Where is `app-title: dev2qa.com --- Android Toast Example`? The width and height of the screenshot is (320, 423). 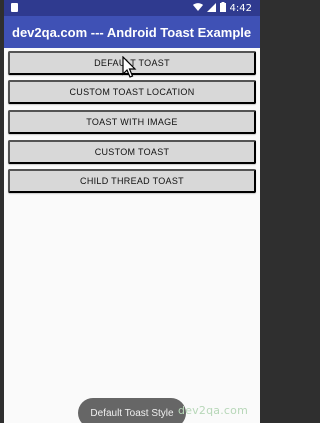 app-title: dev2qa.com --- Android Toast Example is located at coordinates (132, 32).